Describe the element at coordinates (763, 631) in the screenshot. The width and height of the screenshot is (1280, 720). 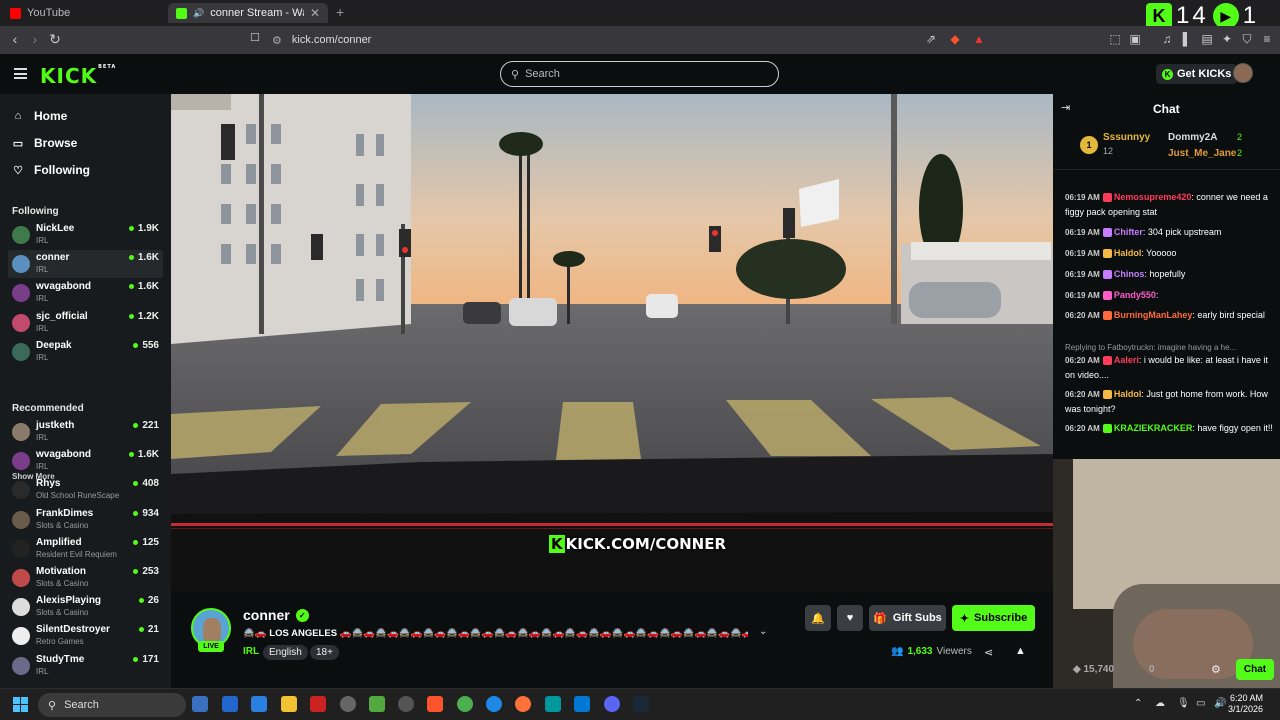
I see `chevron-down-icon: ⌄` at that location.